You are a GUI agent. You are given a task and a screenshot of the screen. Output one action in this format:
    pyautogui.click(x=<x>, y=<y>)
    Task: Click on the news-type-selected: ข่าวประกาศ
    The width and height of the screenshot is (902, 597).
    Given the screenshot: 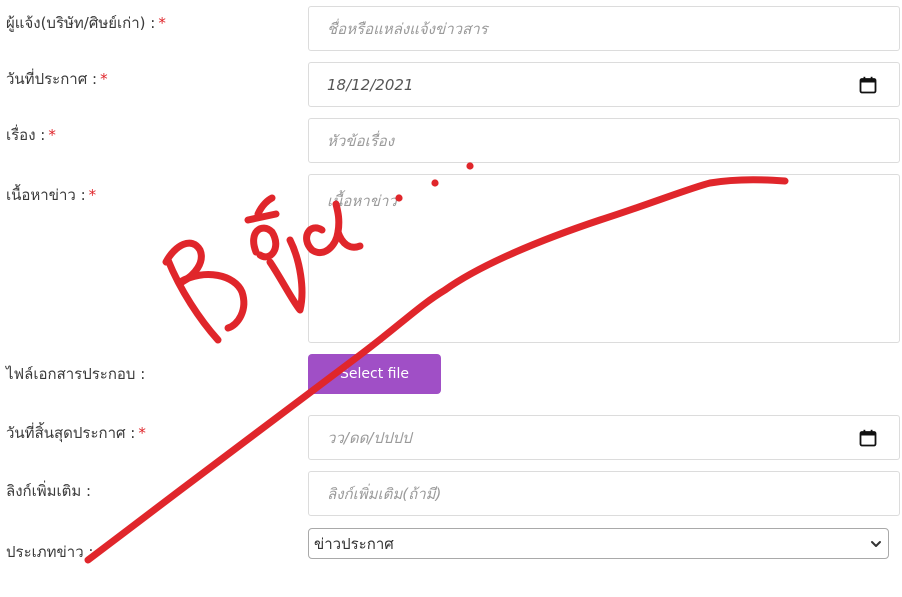 What is the action you would take?
    pyautogui.click(x=354, y=543)
    